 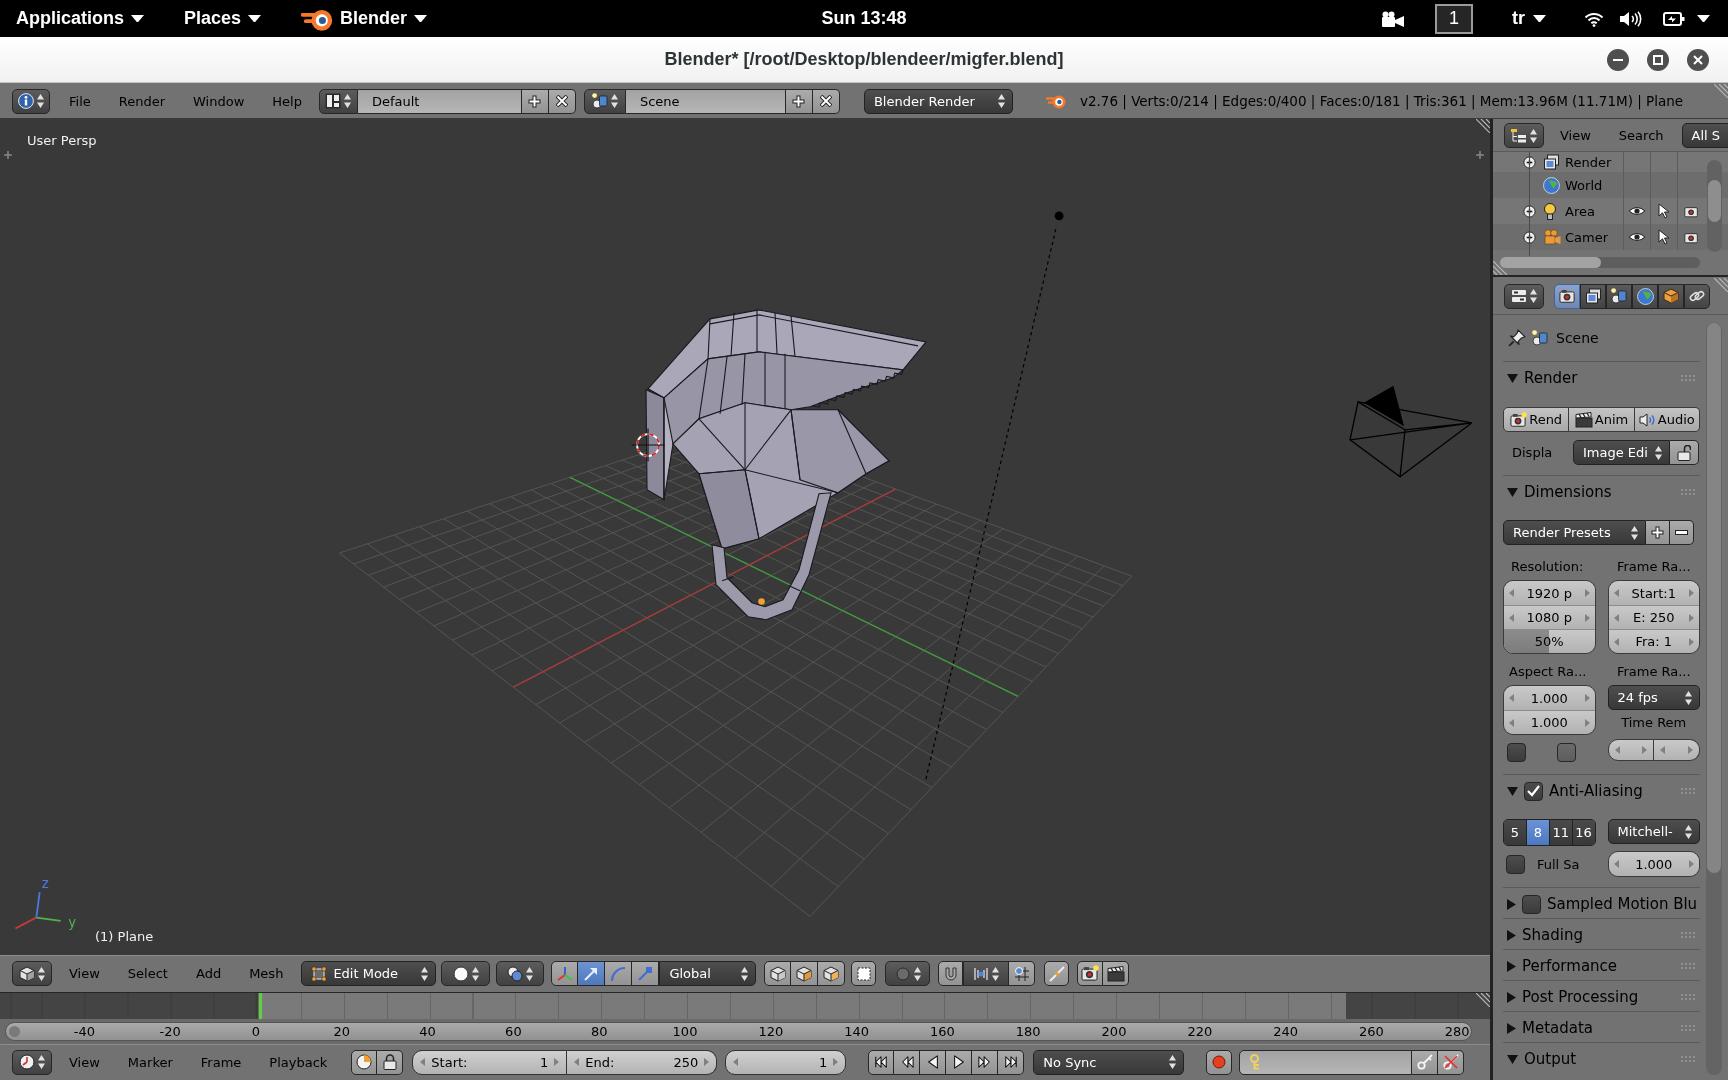 What do you see at coordinates (1549, 617) in the screenshot?
I see `number-field: 1080 p` at bounding box center [1549, 617].